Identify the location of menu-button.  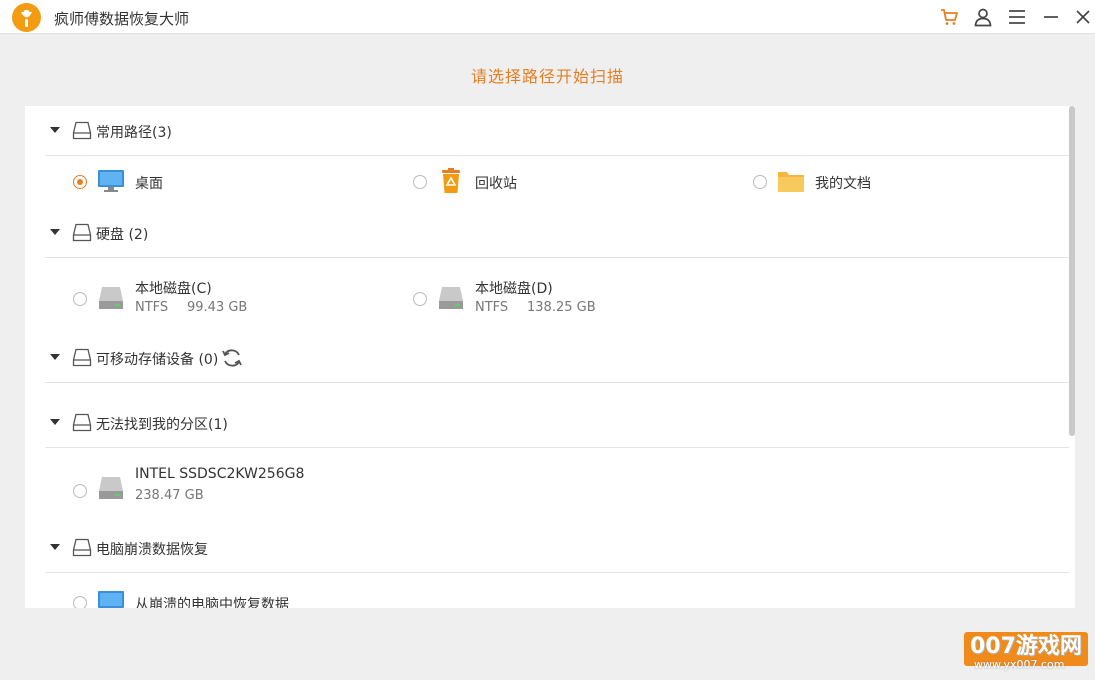
(1017, 17).